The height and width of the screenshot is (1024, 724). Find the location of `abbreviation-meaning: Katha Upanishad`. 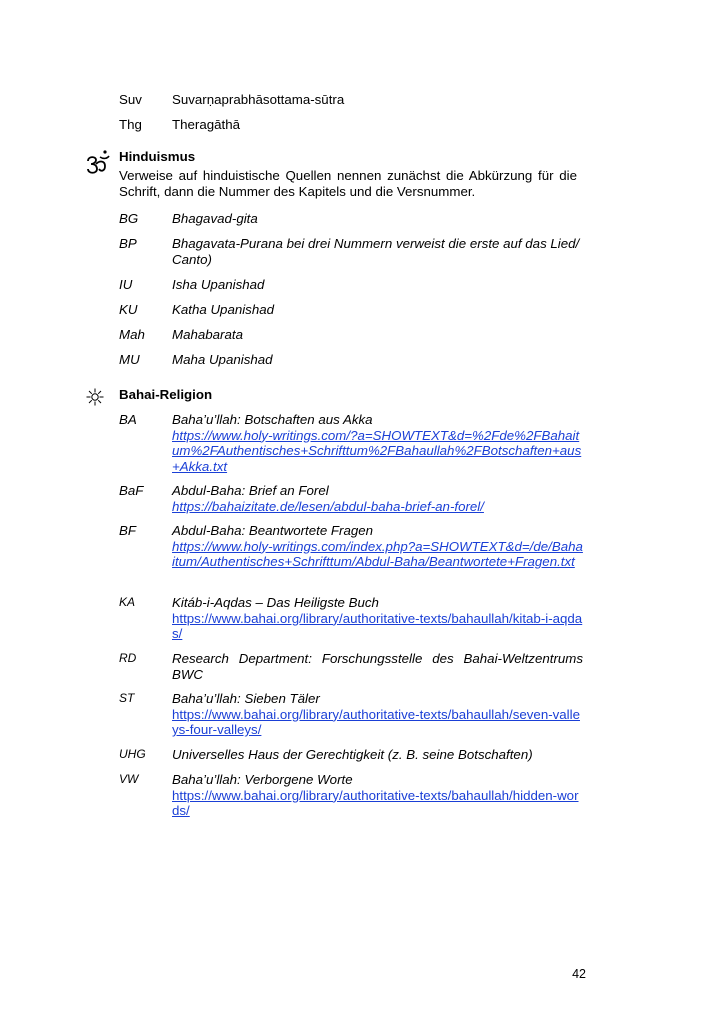

abbreviation-meaning: Katha Upanishad is located at coordinates (223, 309).